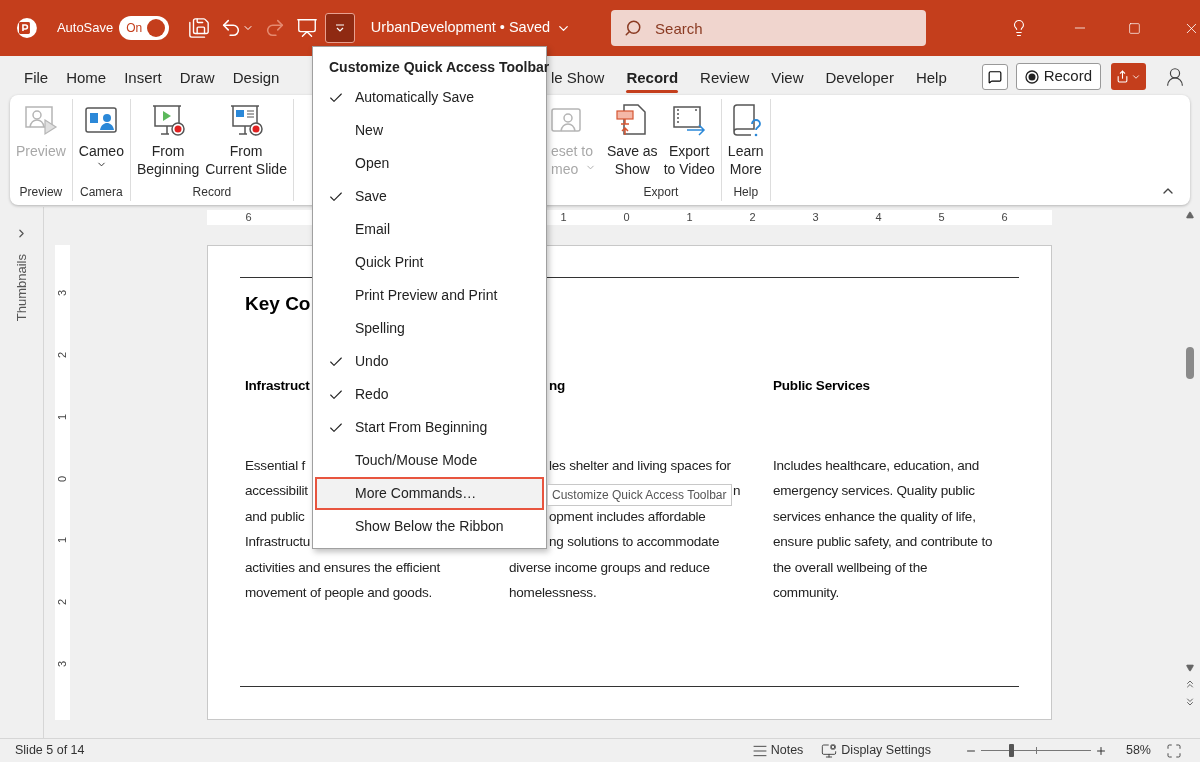 This screenshot has height=762, width=1200. What do you see at coordinates (633, 28) in the screenshot?
I see `search-icon` at bounding box center [633, 28].